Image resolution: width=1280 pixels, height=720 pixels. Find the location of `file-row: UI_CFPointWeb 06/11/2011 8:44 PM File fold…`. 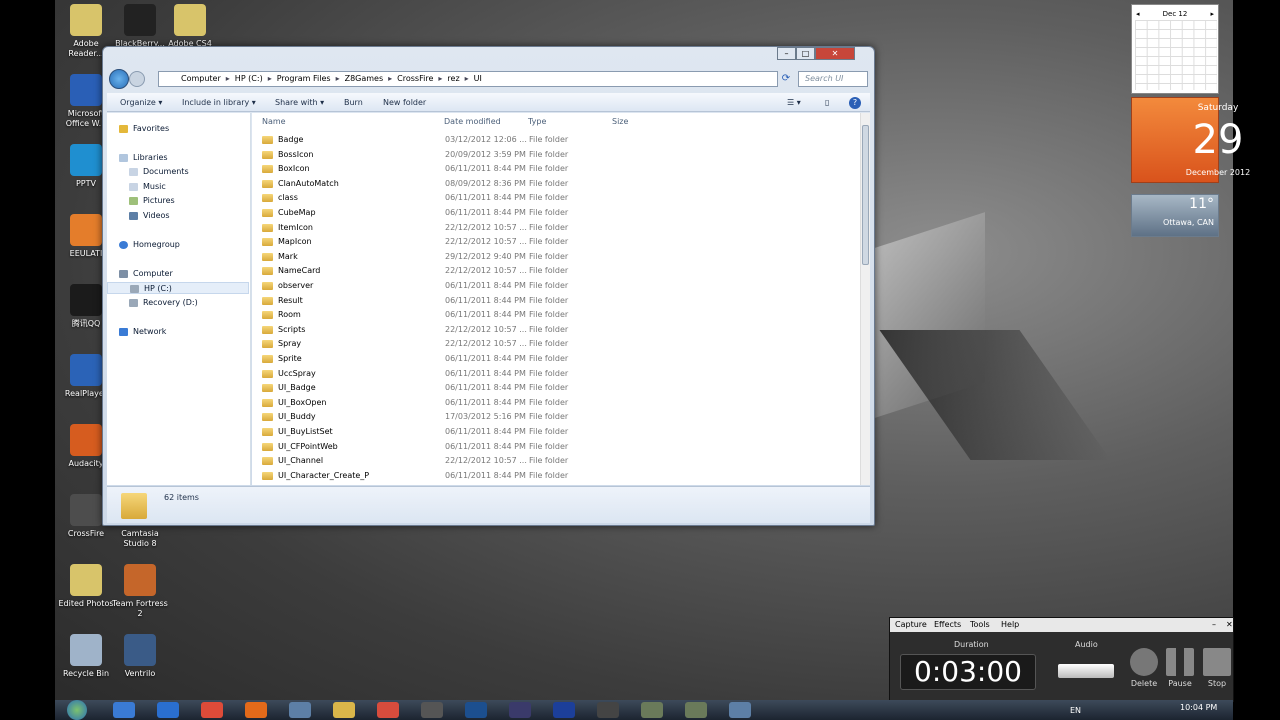

file-row: UI_CFPointWeb 06/11/2011 8:44 PM File fold… is located at coordinates (557, 447).